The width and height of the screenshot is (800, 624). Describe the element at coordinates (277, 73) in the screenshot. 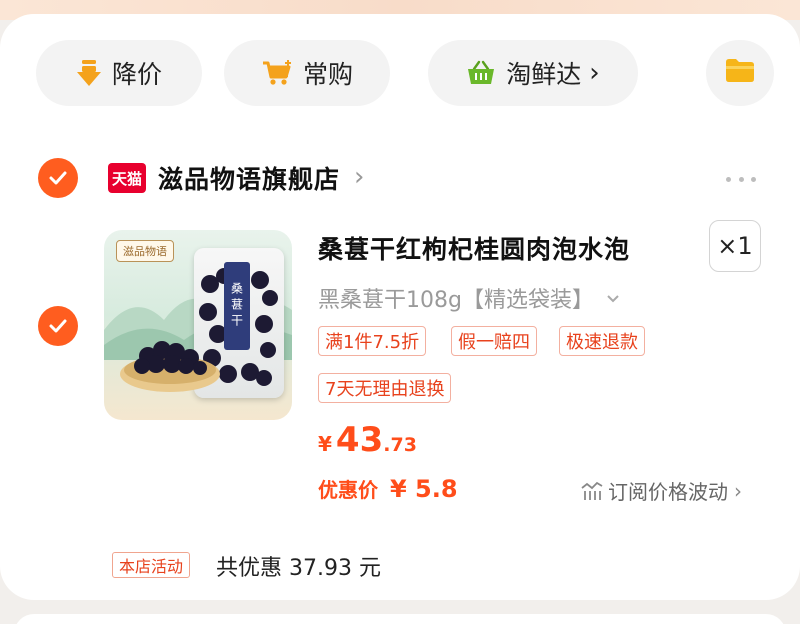

I see `shopping-cart-icon` at that location.